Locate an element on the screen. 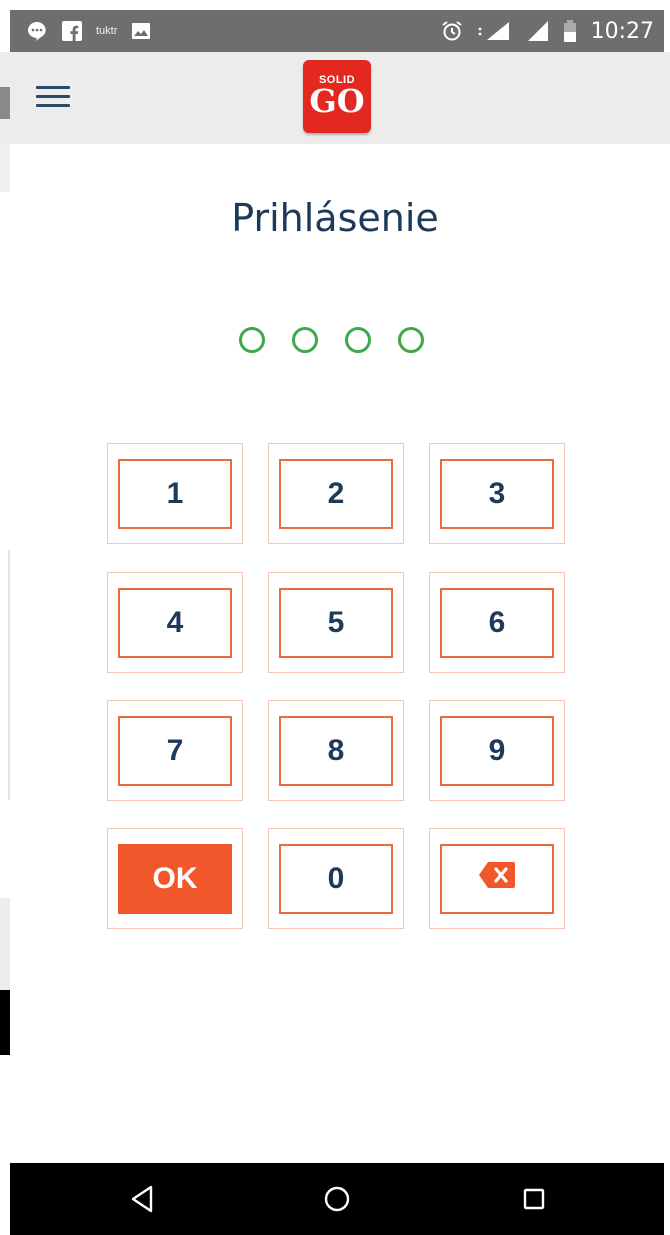 The width and height of the screenshot is (670, 1235). key-2: 2 is located at coordinates (336, 493).